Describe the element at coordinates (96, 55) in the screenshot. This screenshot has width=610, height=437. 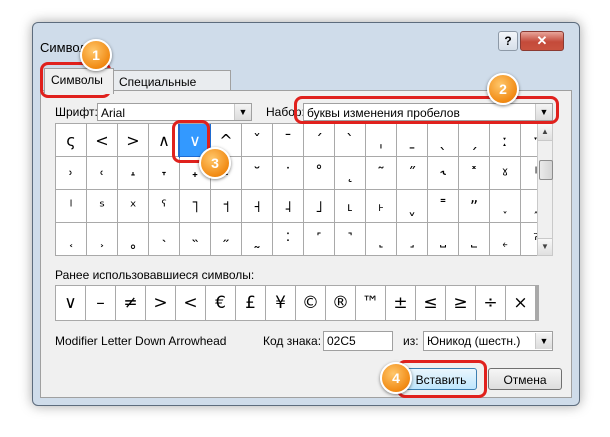
I see `step-badge-1: 1` at that location.